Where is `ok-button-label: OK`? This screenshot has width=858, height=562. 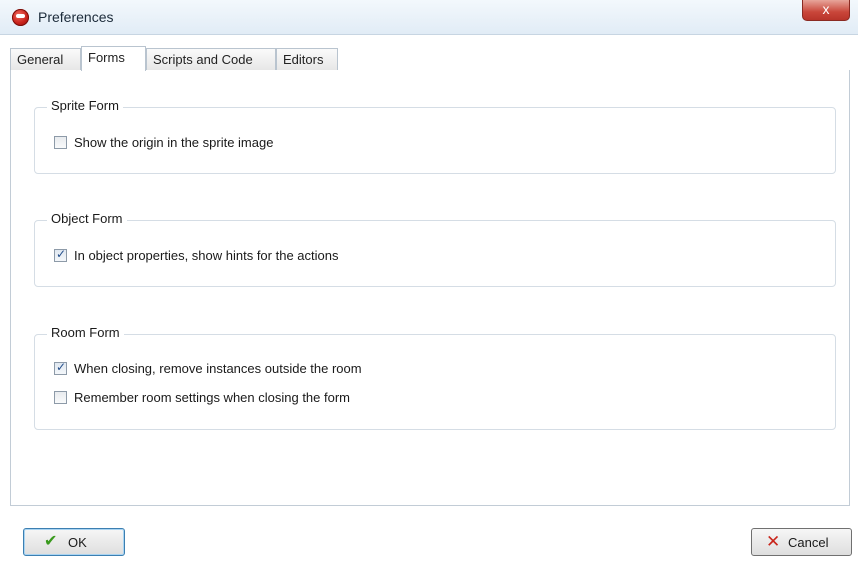 ok-button-label: OK is located at coordinates (77, 542).